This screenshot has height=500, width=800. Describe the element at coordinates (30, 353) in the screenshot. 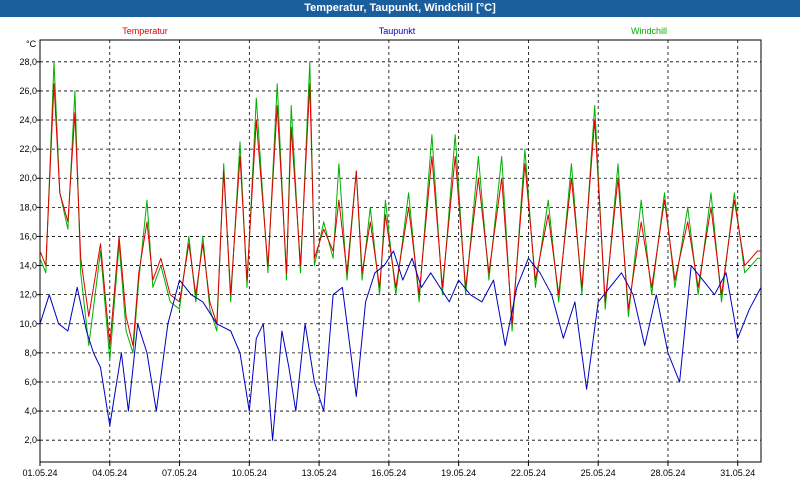

I see `y-tick-label: 8,0` at that location.